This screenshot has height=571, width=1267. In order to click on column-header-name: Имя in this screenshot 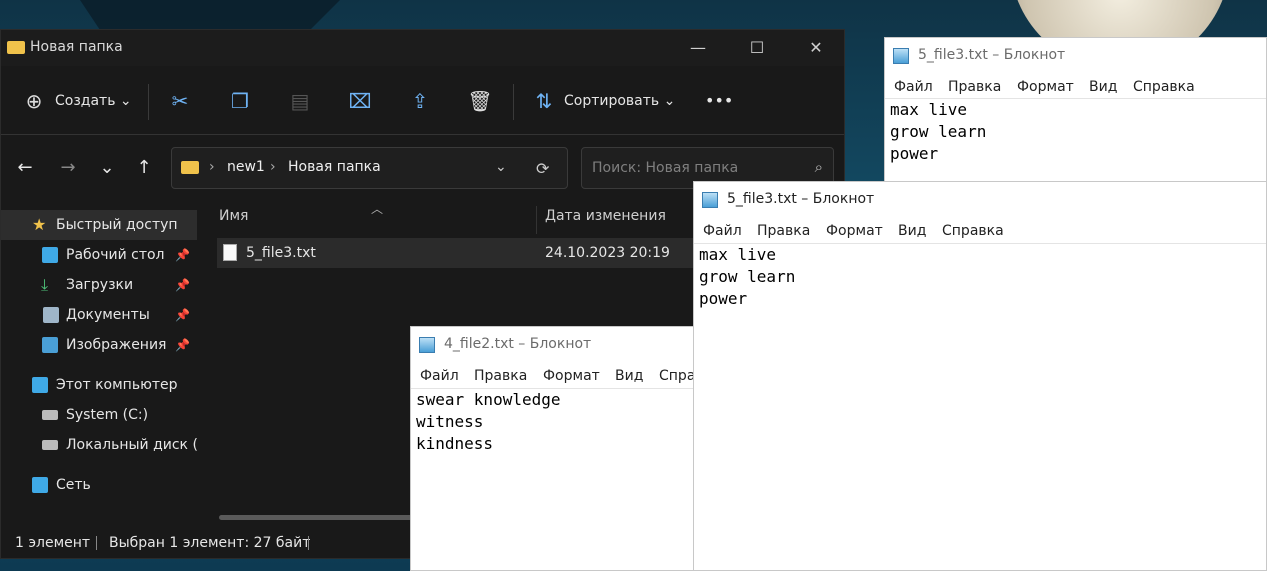, I will do `click(233, 216)`.